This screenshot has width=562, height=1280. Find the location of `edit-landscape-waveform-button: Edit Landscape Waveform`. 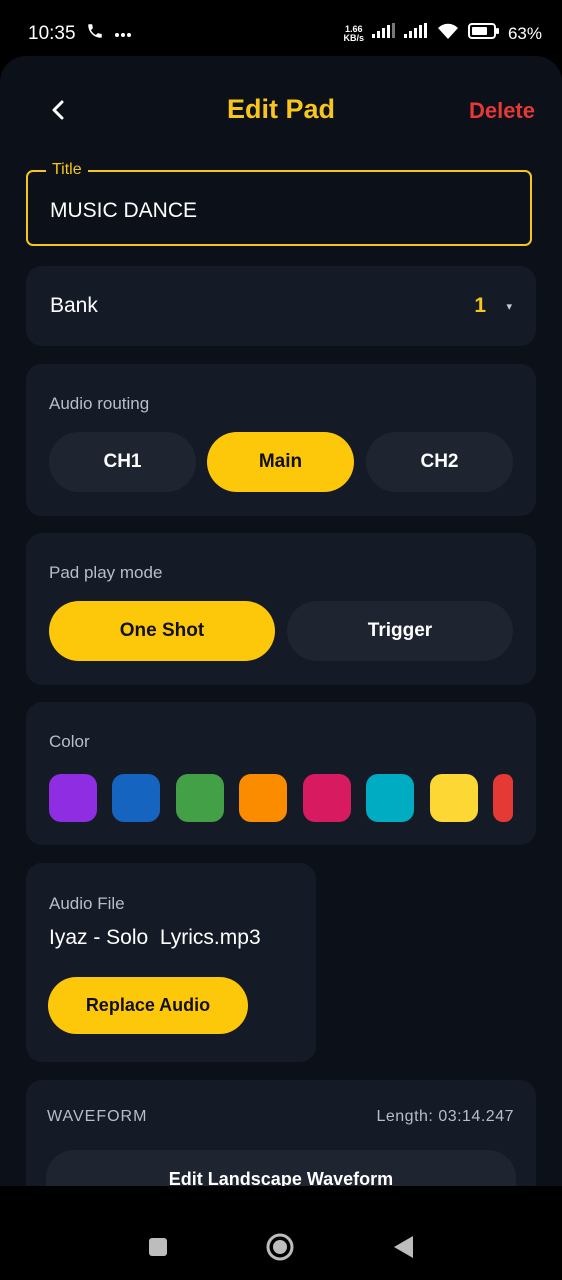

edit-landscape-waveform-button: Edit Landscape Waveform is located at coordinates (281, 1168).